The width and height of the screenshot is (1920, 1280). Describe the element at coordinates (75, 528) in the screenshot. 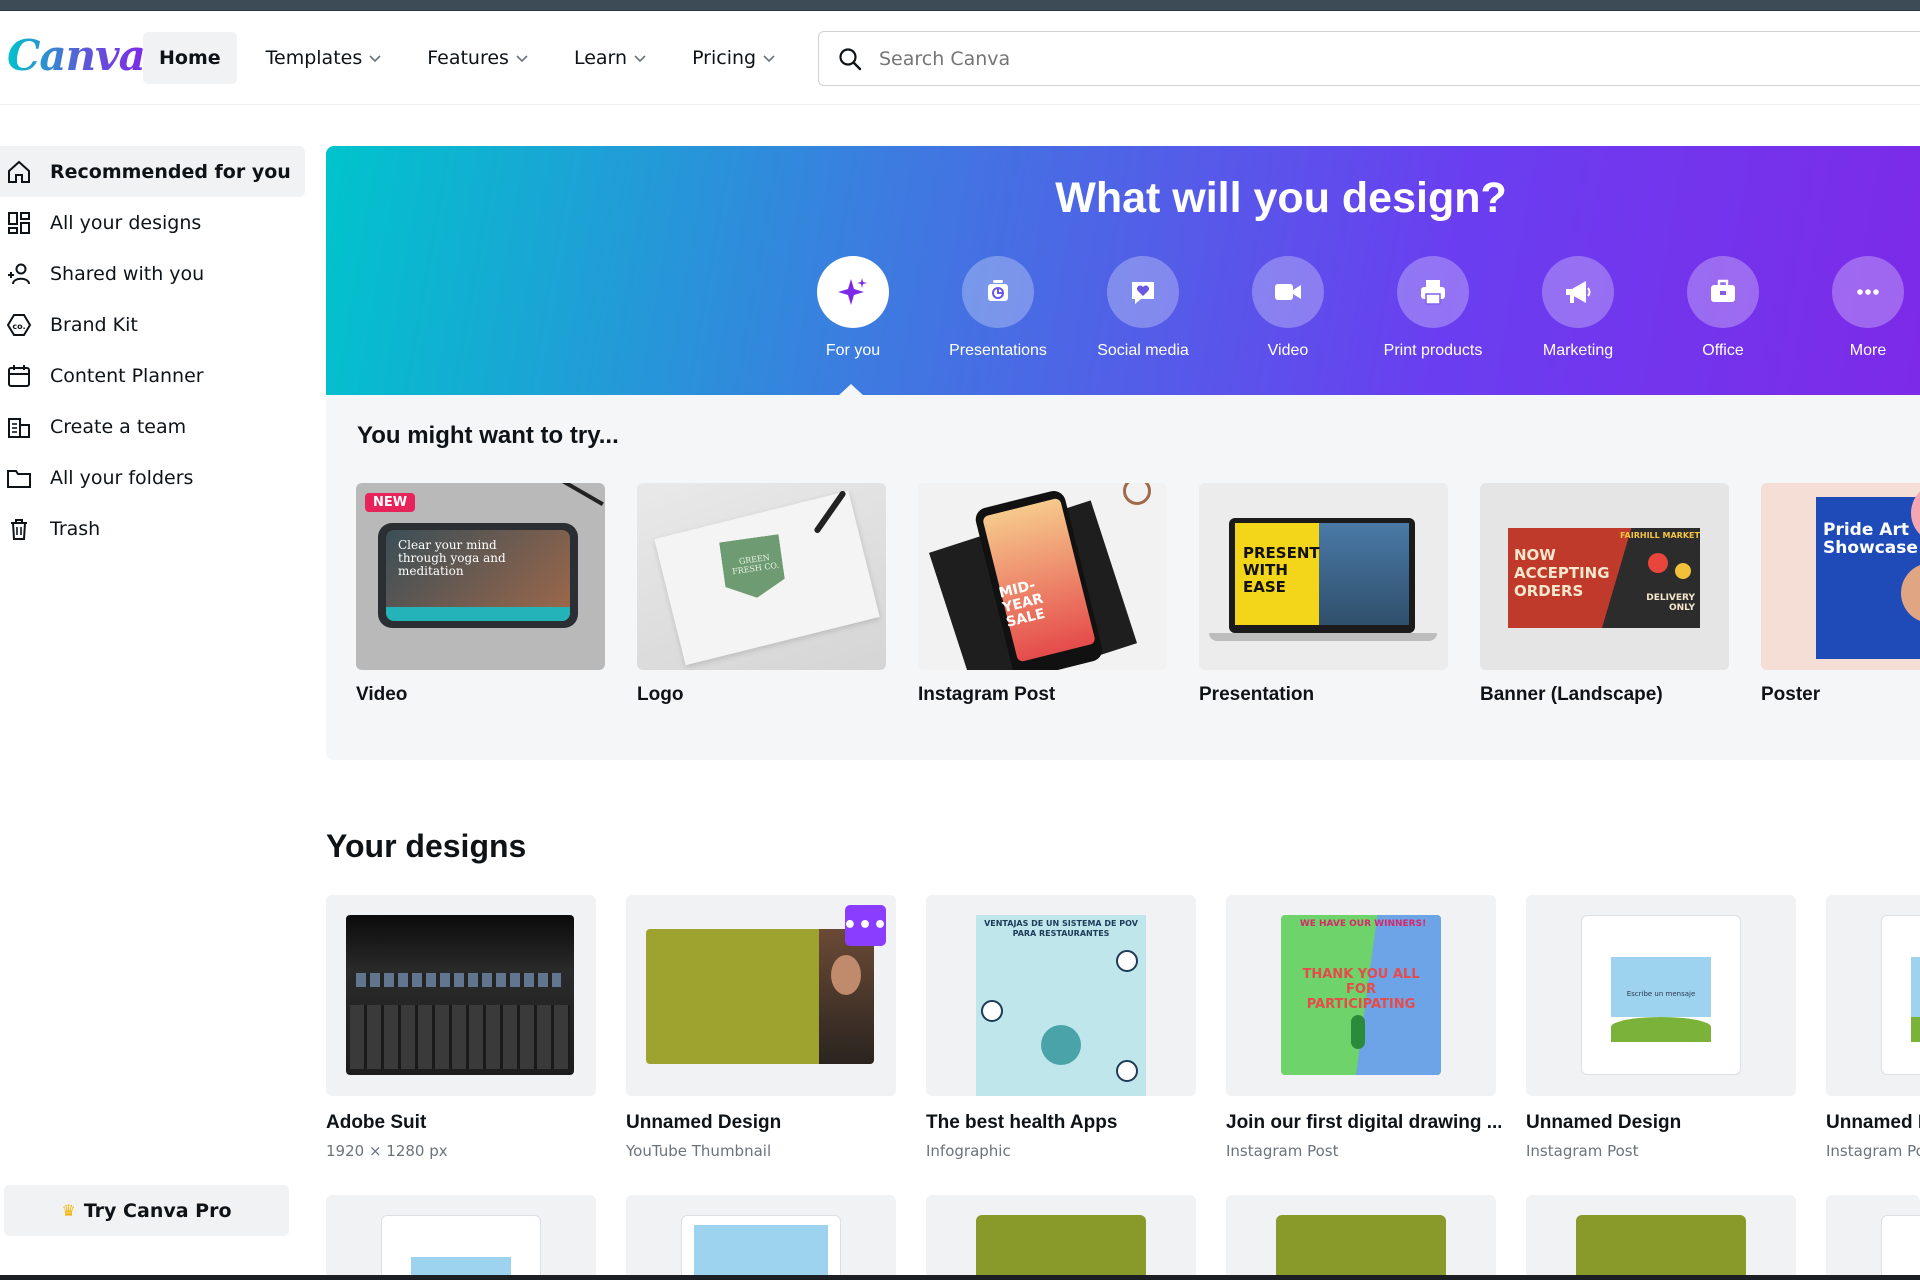

I see `sidebar-item-label: Trash` at that location.